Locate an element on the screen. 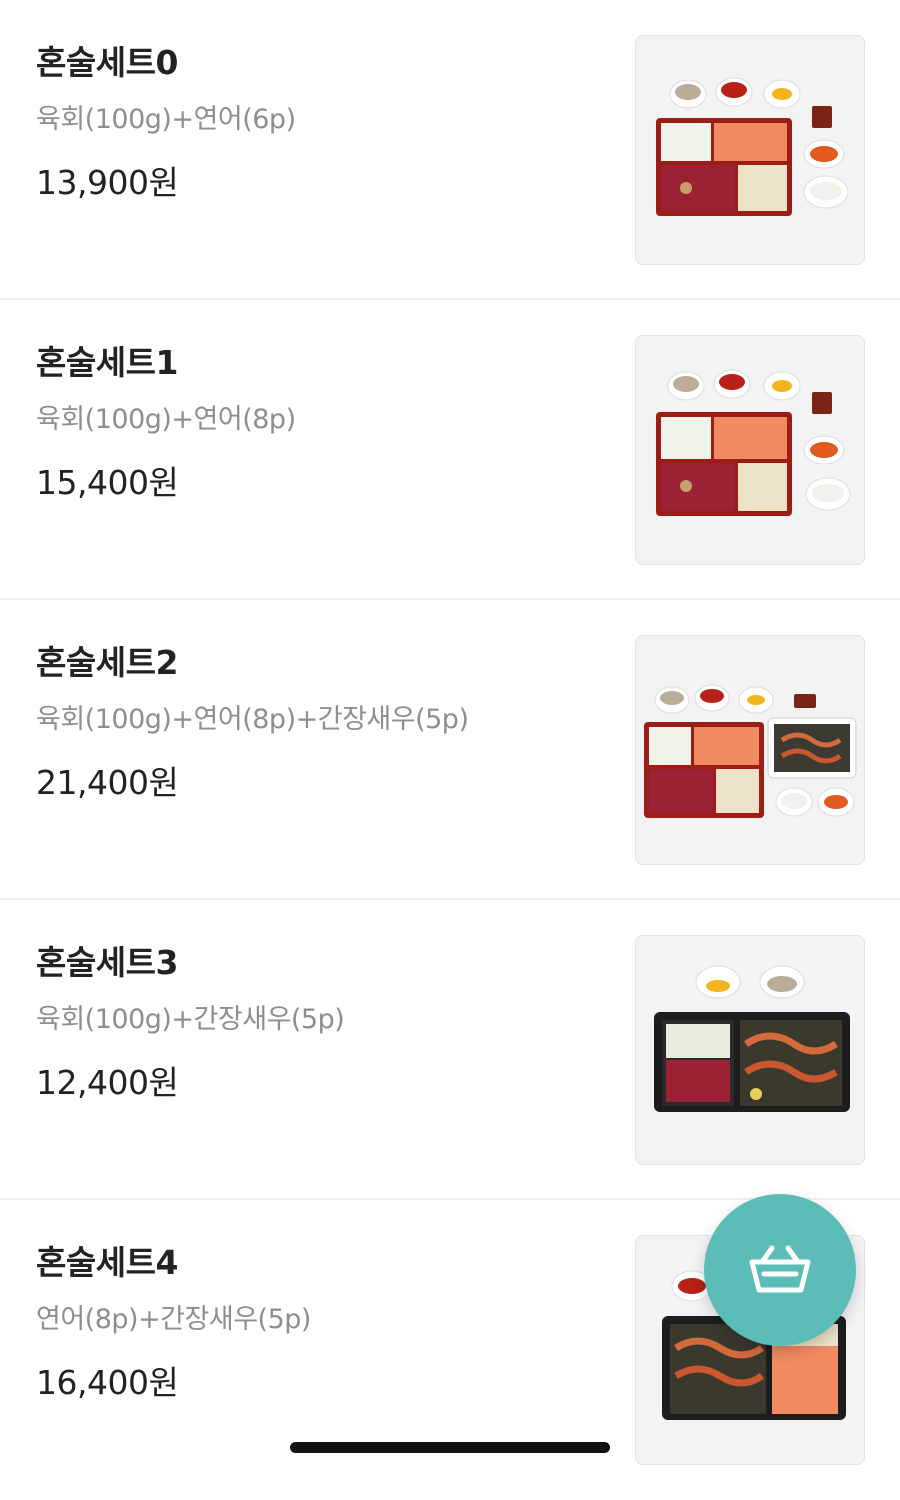 Image resolution: width=900 pixels, height=1500 pixels. home-indicator is located at coordinates (450, 1447).